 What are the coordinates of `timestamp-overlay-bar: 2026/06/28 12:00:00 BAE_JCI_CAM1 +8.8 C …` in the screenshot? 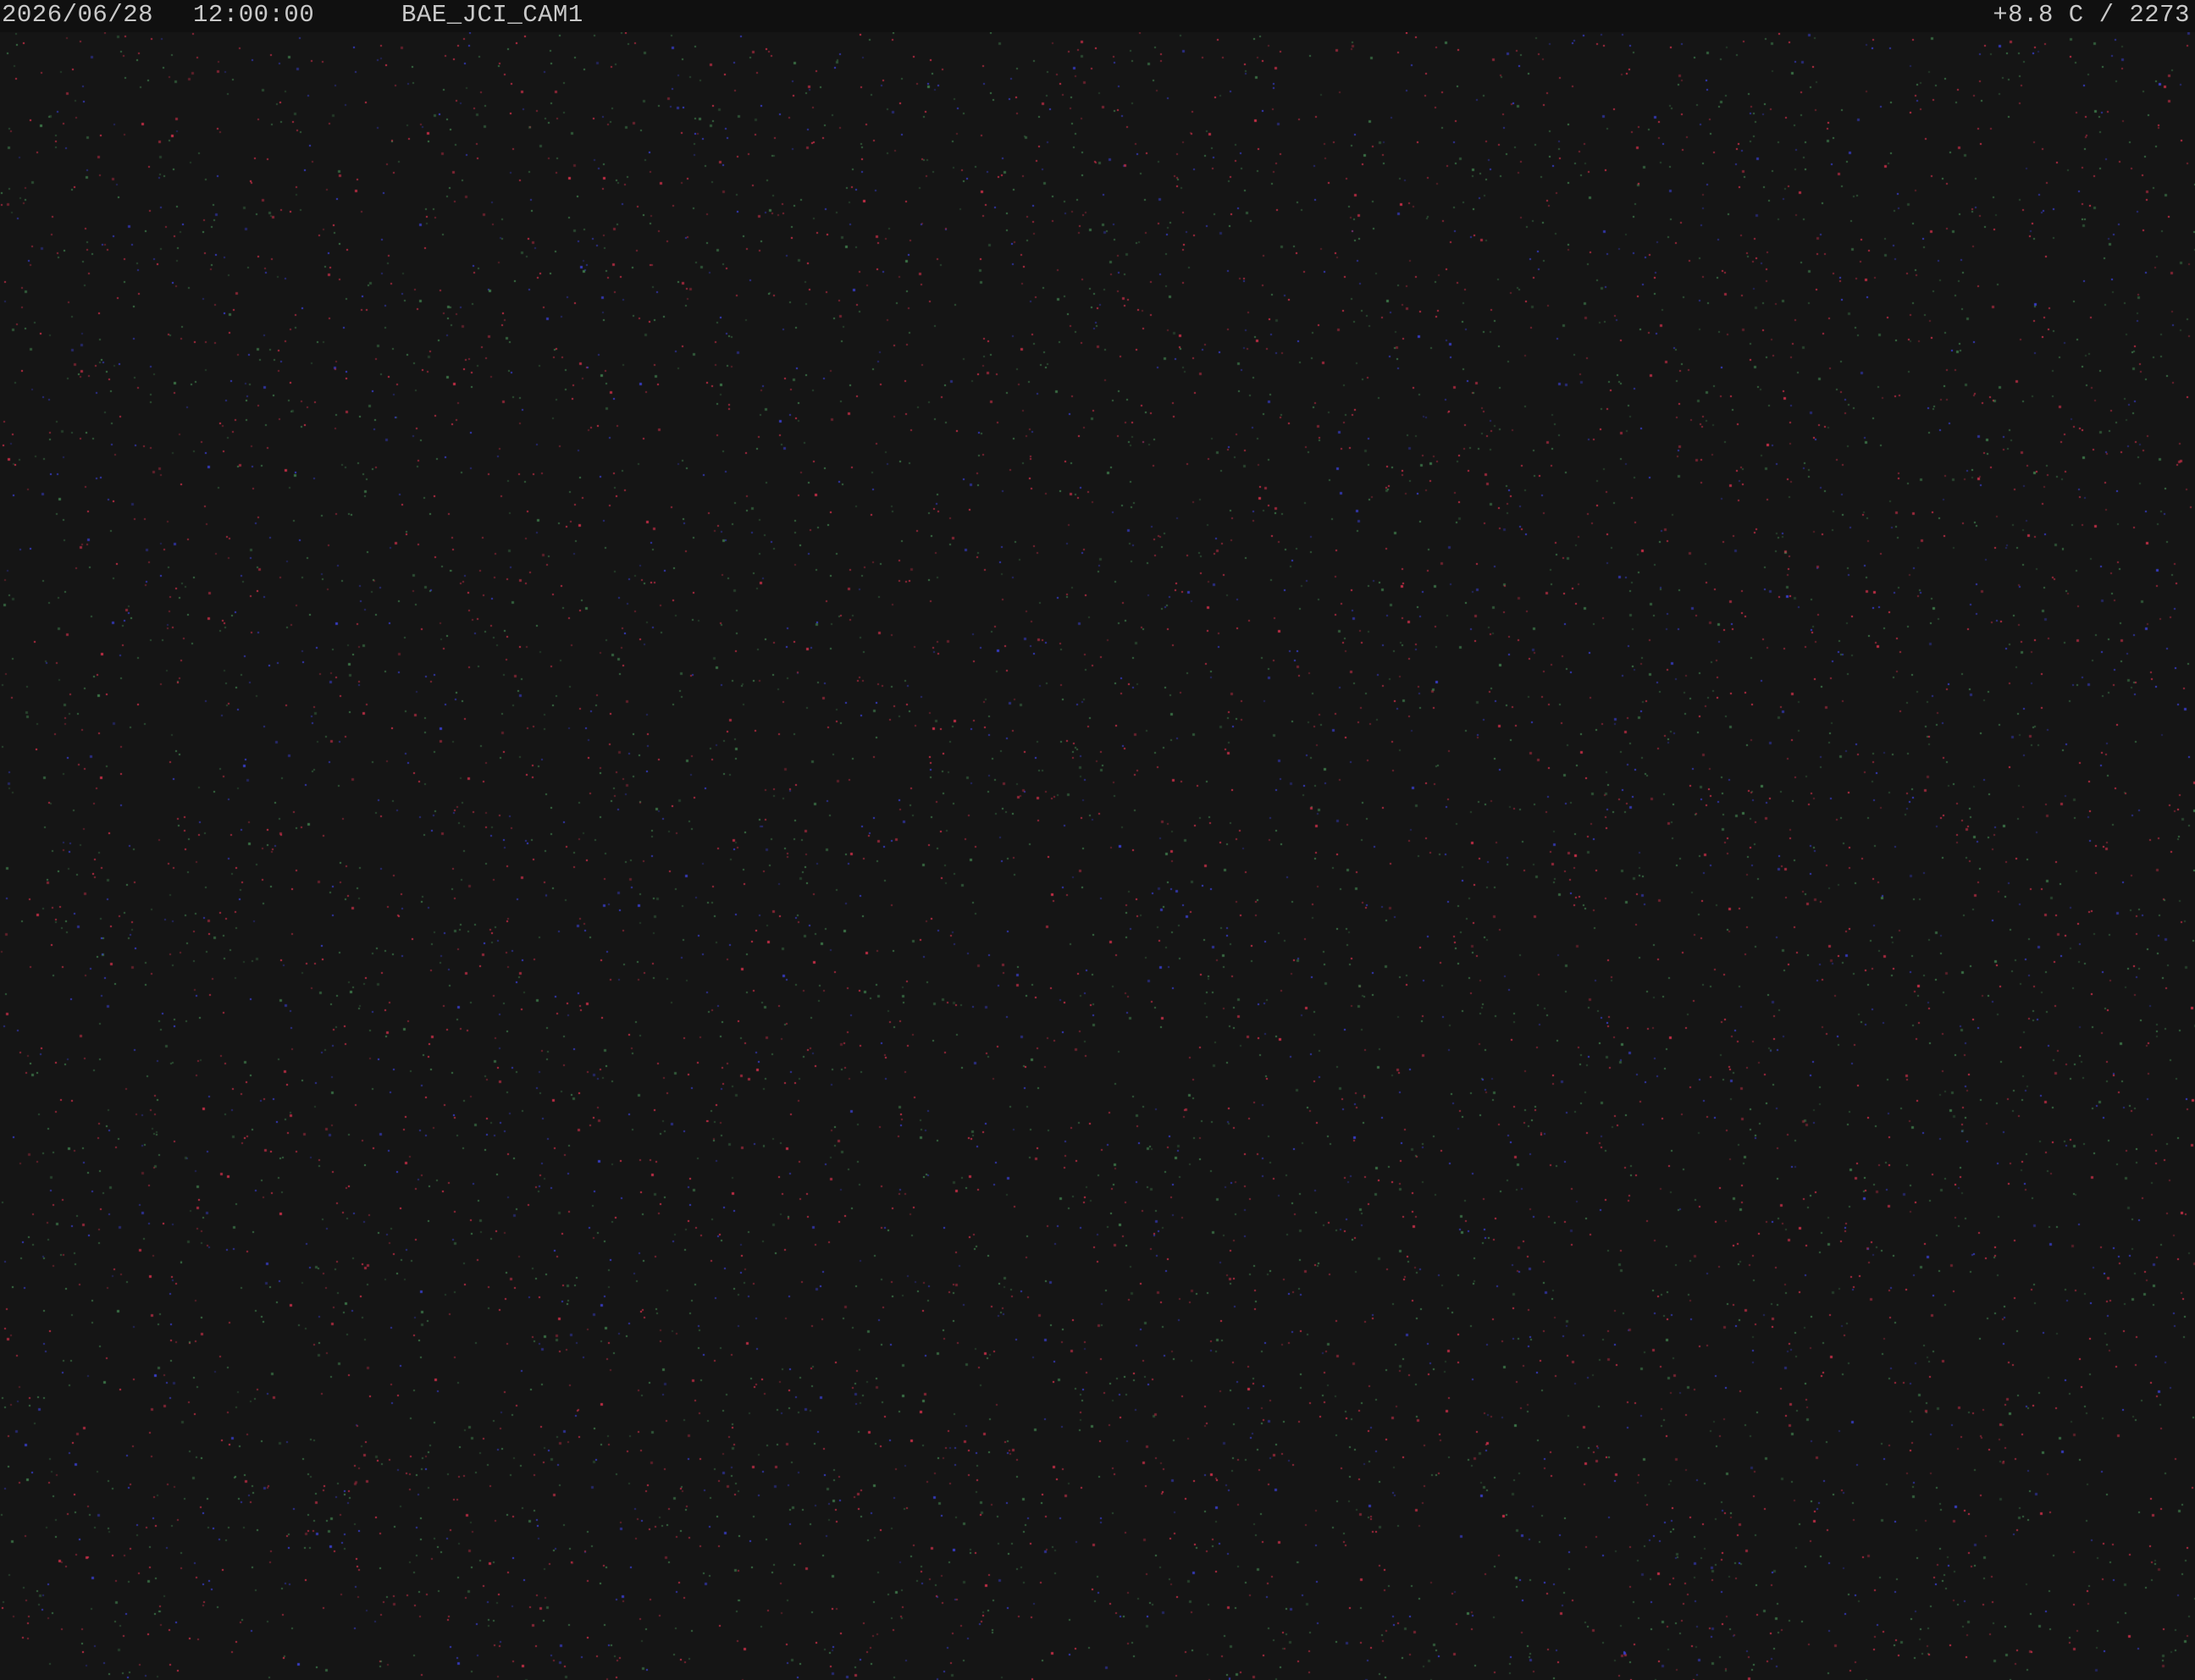 It's located at (1097, 16).